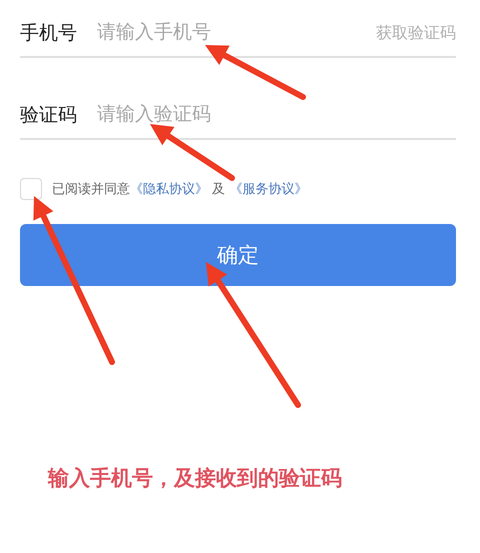  What do you see at coordinates (48, 115) in the screenshot?
I see `code-label: 验证码` at bounding box center [48, 115].